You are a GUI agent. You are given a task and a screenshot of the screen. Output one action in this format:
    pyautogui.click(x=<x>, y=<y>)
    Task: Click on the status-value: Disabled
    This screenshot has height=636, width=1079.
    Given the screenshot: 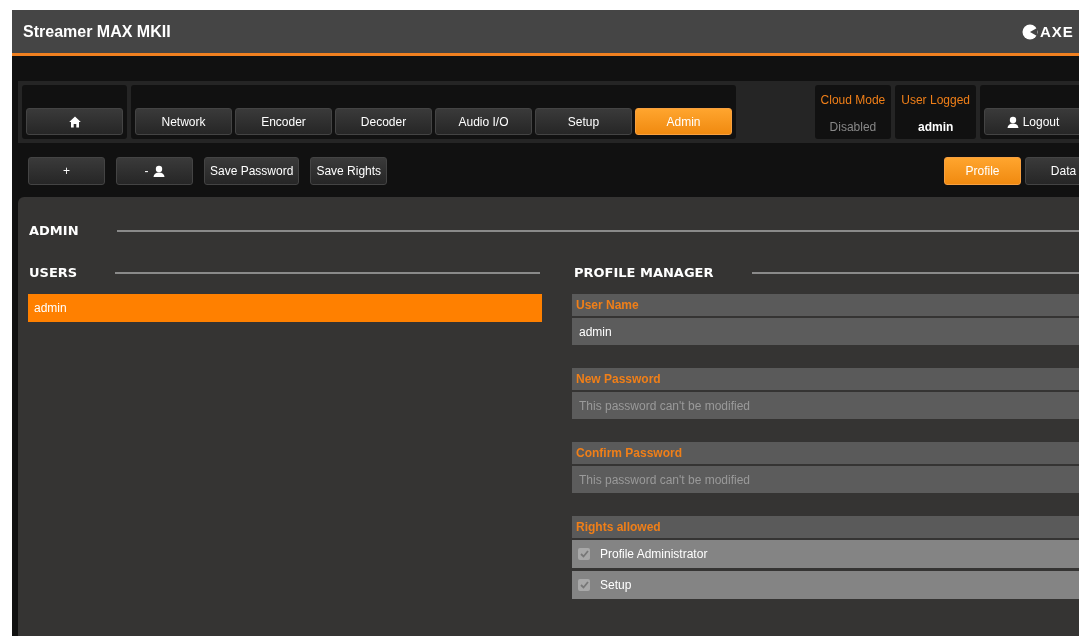 What is the action you would take?
    pyautogui.click(x=853, y=127)
    